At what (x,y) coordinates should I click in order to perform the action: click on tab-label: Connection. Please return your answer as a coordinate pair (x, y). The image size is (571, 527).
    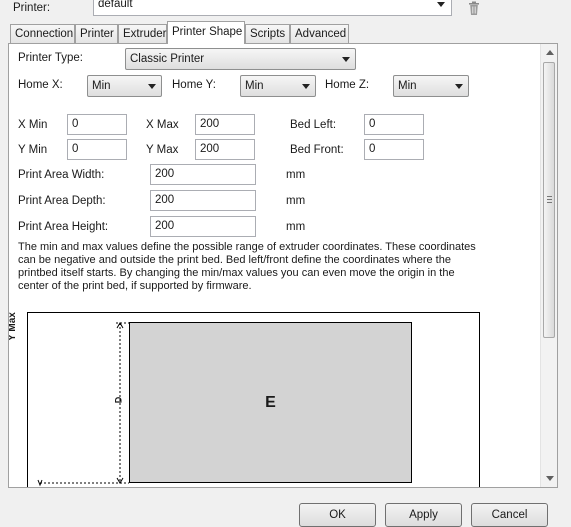
    Looking at the image, I should click on (44, 34).